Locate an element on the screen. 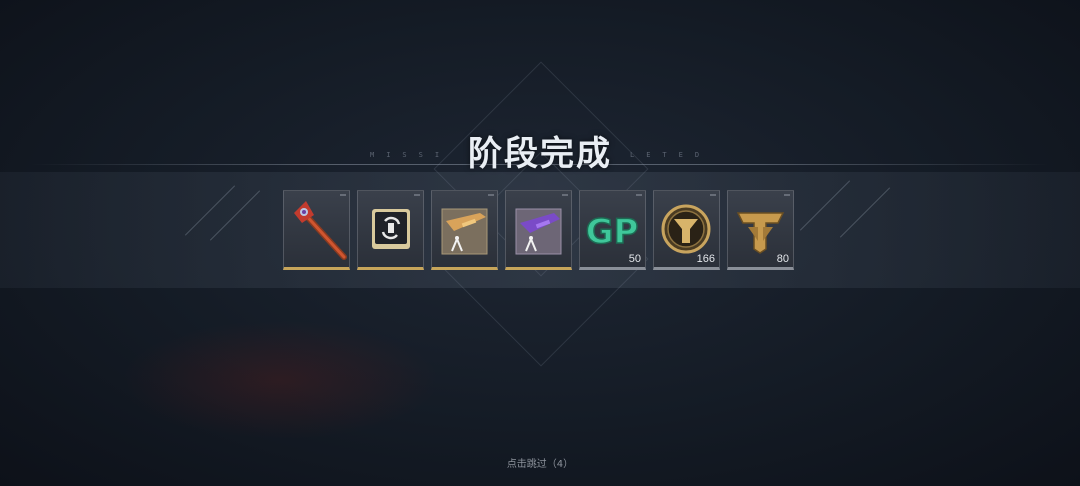  reward-count: 80 is located at coordinates (782, 259).